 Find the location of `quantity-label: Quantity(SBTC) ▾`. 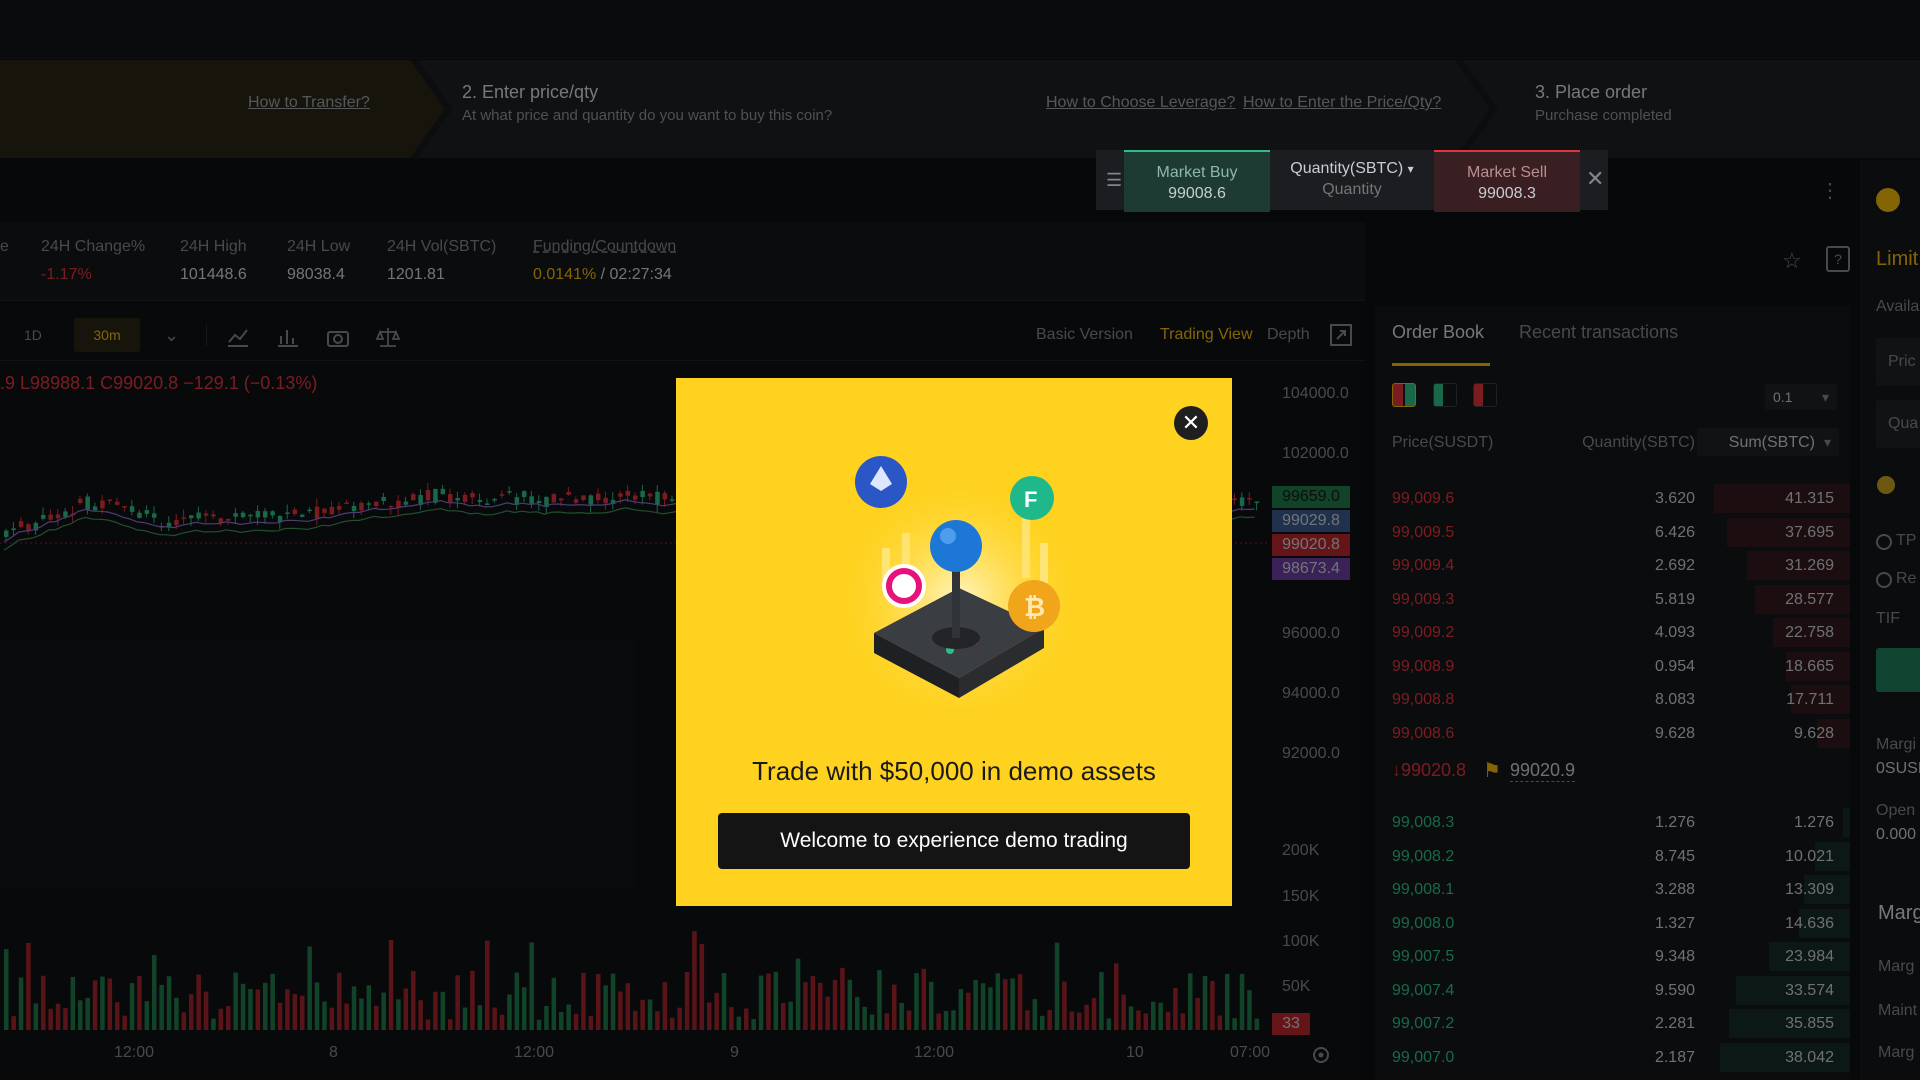

quantity-label: Quantity(SBTC) ▾ is located at coordinates (1352, 169).